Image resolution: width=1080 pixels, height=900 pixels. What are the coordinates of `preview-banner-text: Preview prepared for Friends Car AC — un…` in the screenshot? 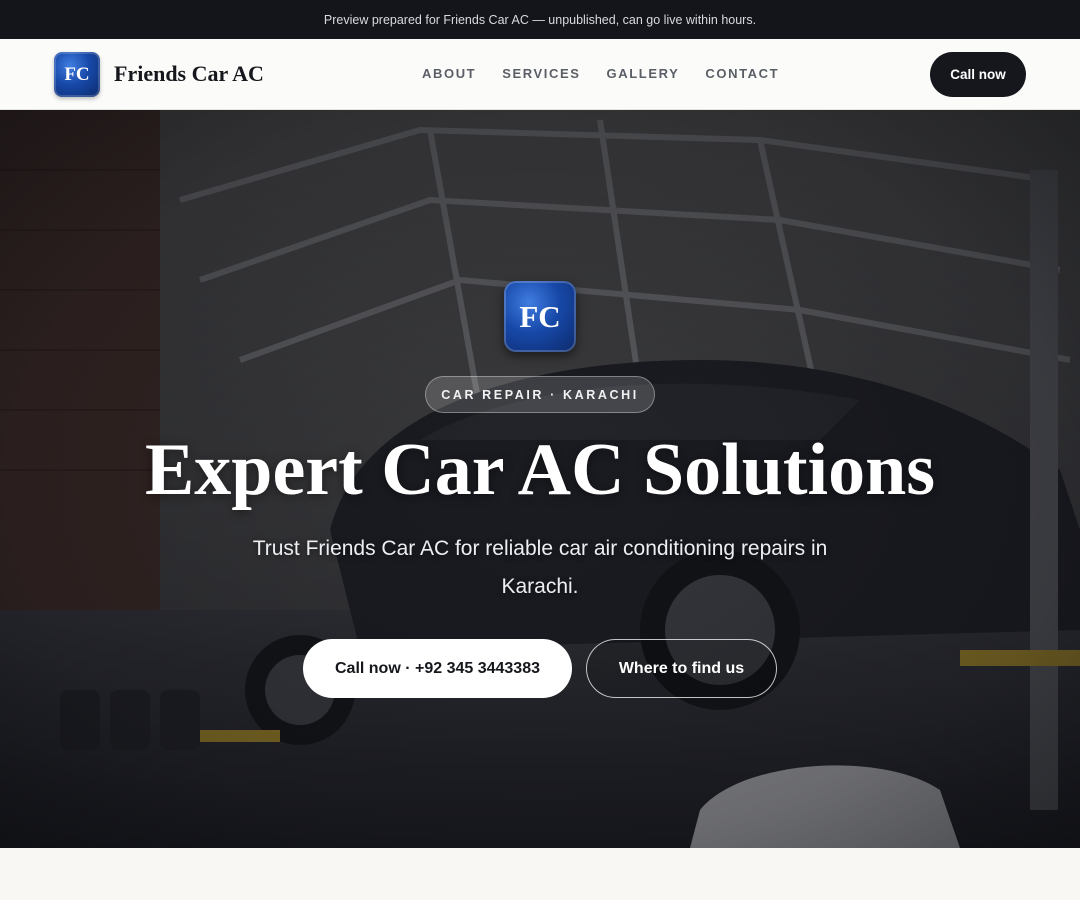 It's located at (540, 19).